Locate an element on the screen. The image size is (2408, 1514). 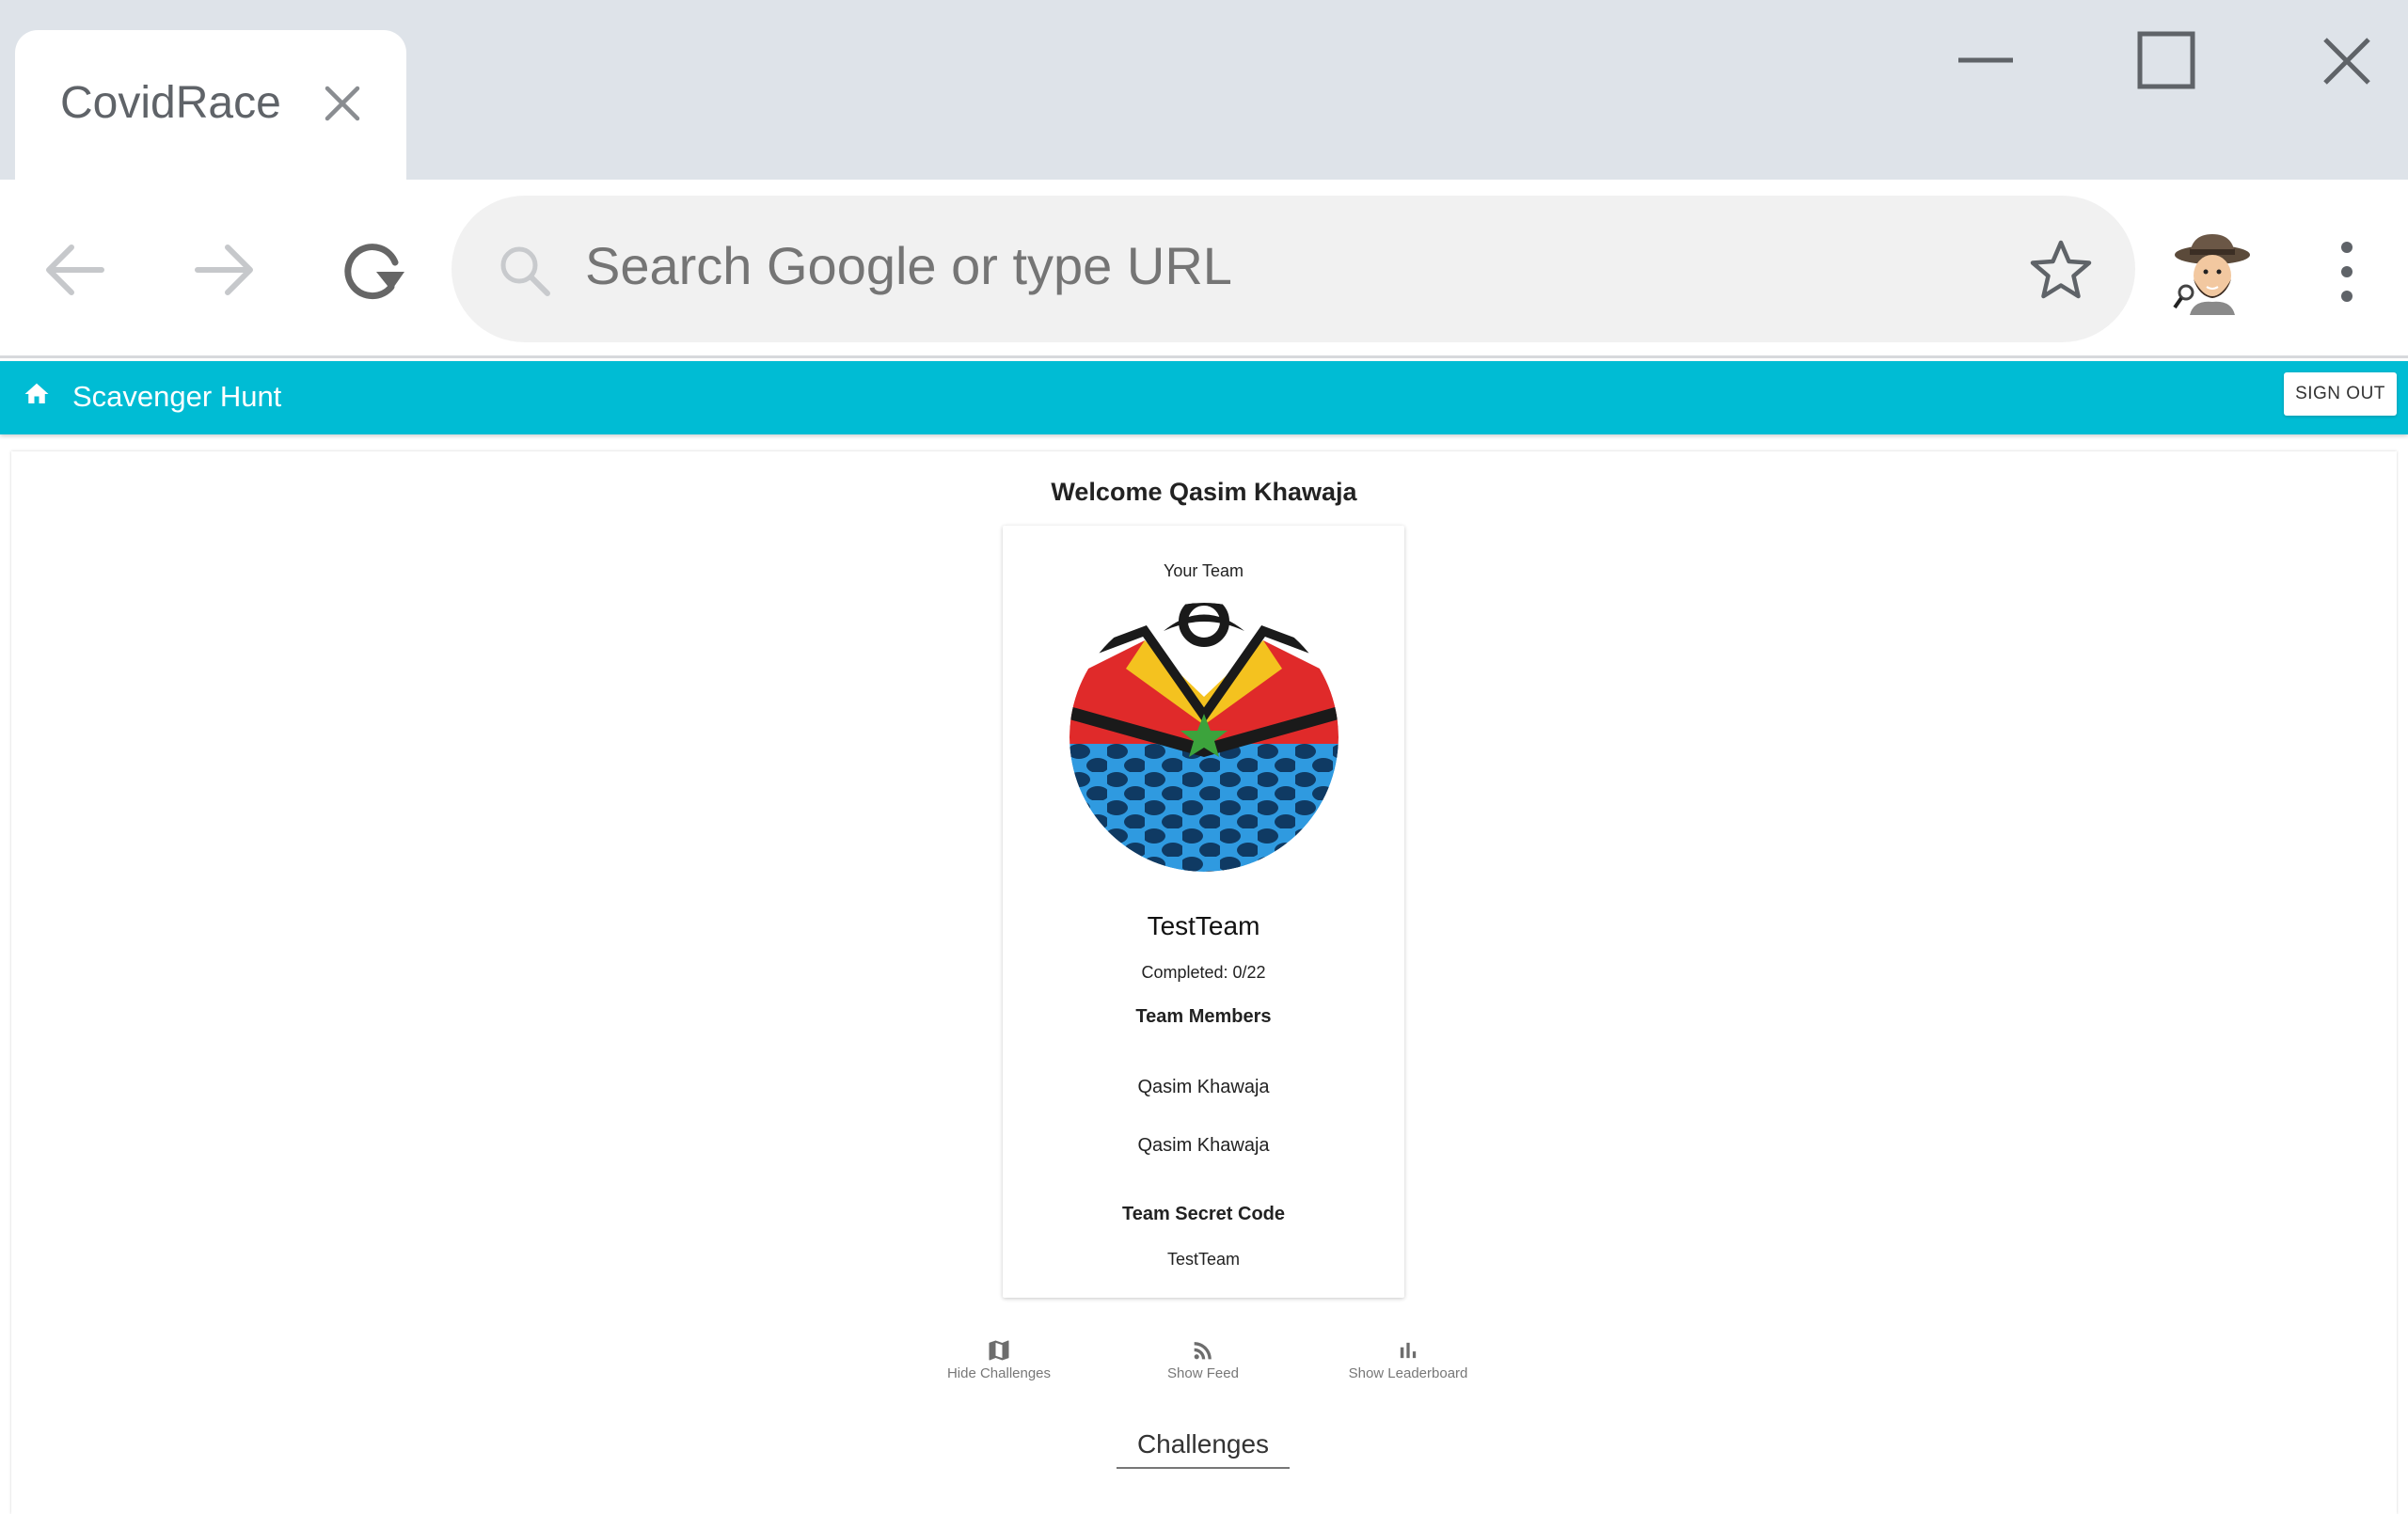
bookmark-star-icon is located at coordinates (2061, 270).